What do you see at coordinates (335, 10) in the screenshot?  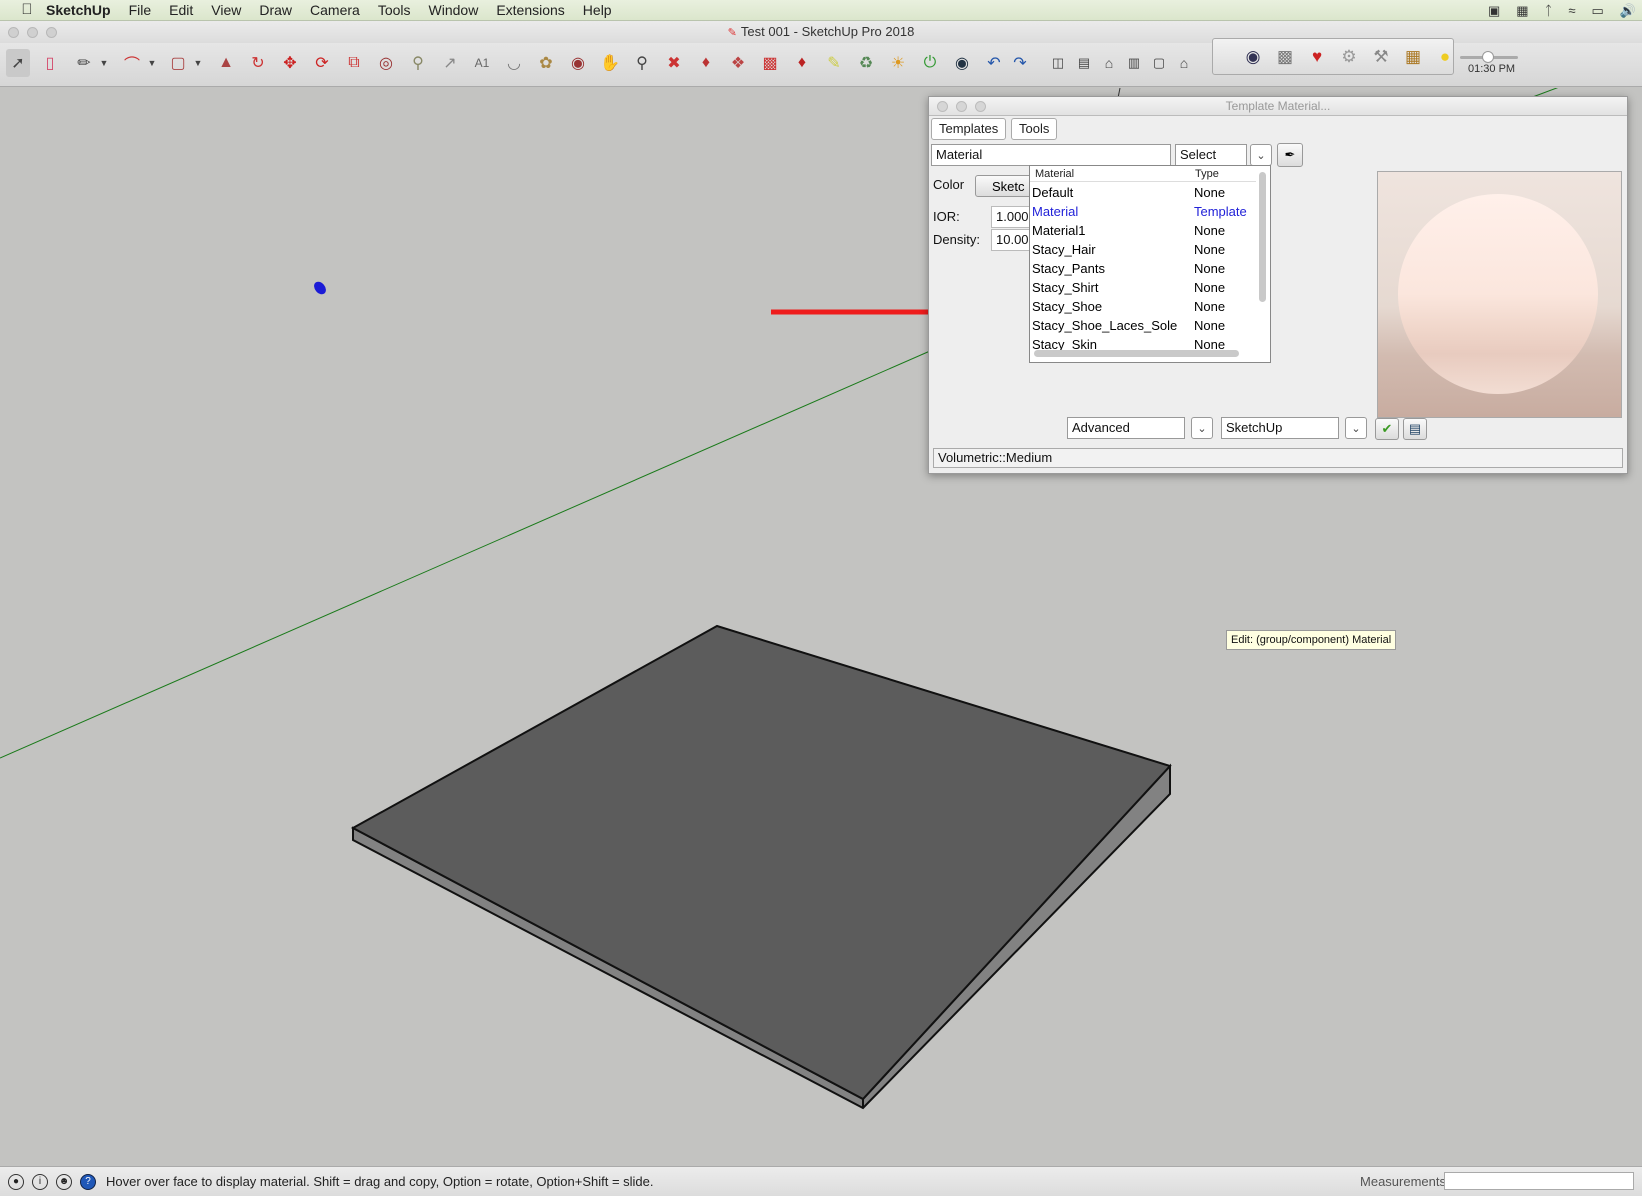 I see `menu-camera: Camera` at bounding box center [335, 10].